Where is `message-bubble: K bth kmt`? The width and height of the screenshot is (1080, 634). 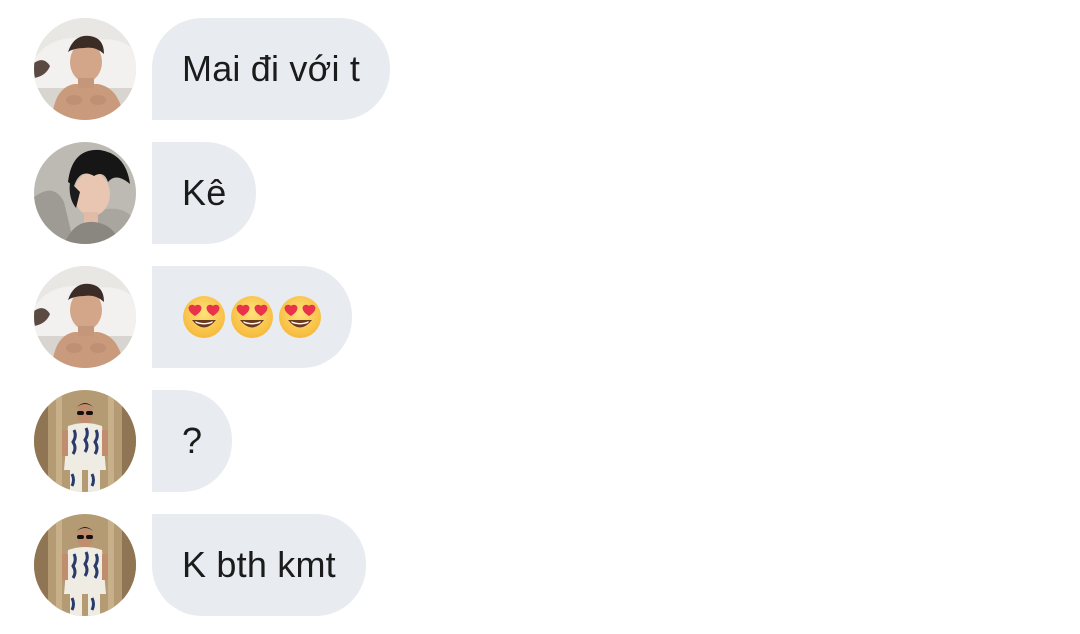
message-bubble: K bth kmt is located at coordinates (259, 565).